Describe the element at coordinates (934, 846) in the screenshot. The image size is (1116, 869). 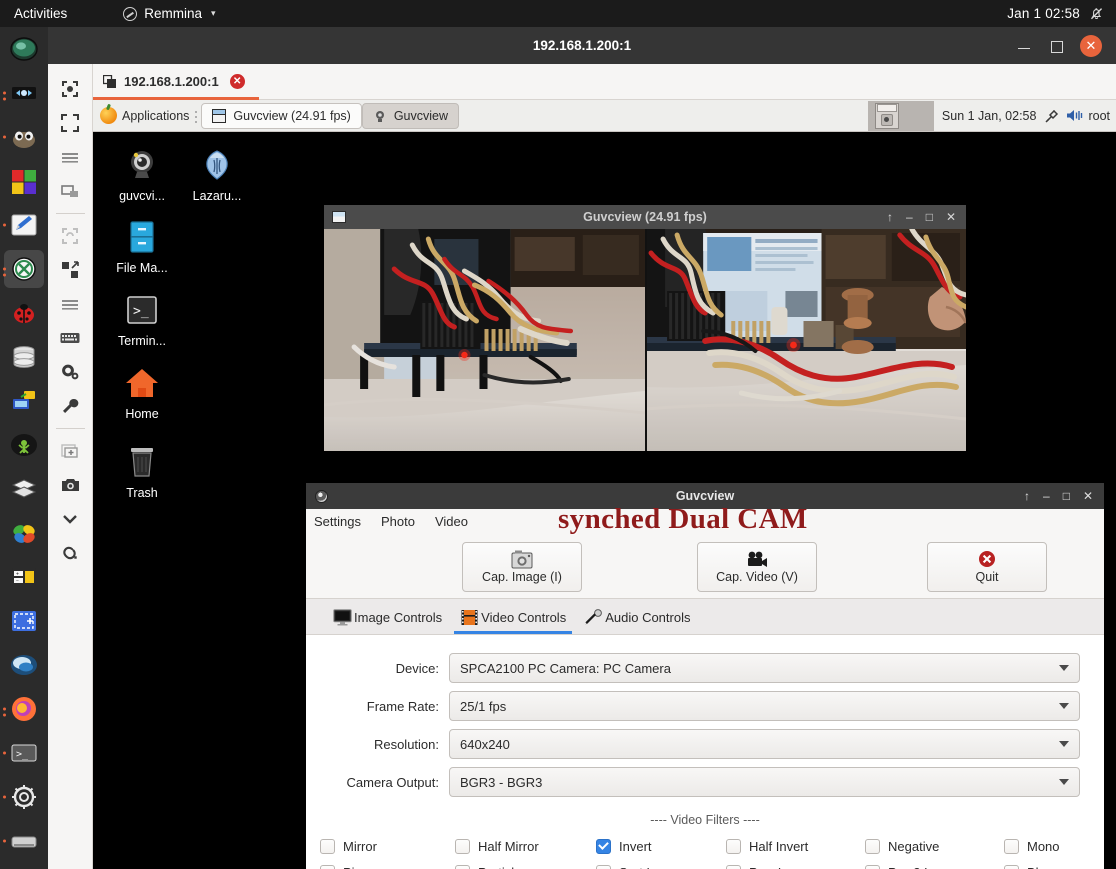
I see `checkbox-negative: Negative` at that location.